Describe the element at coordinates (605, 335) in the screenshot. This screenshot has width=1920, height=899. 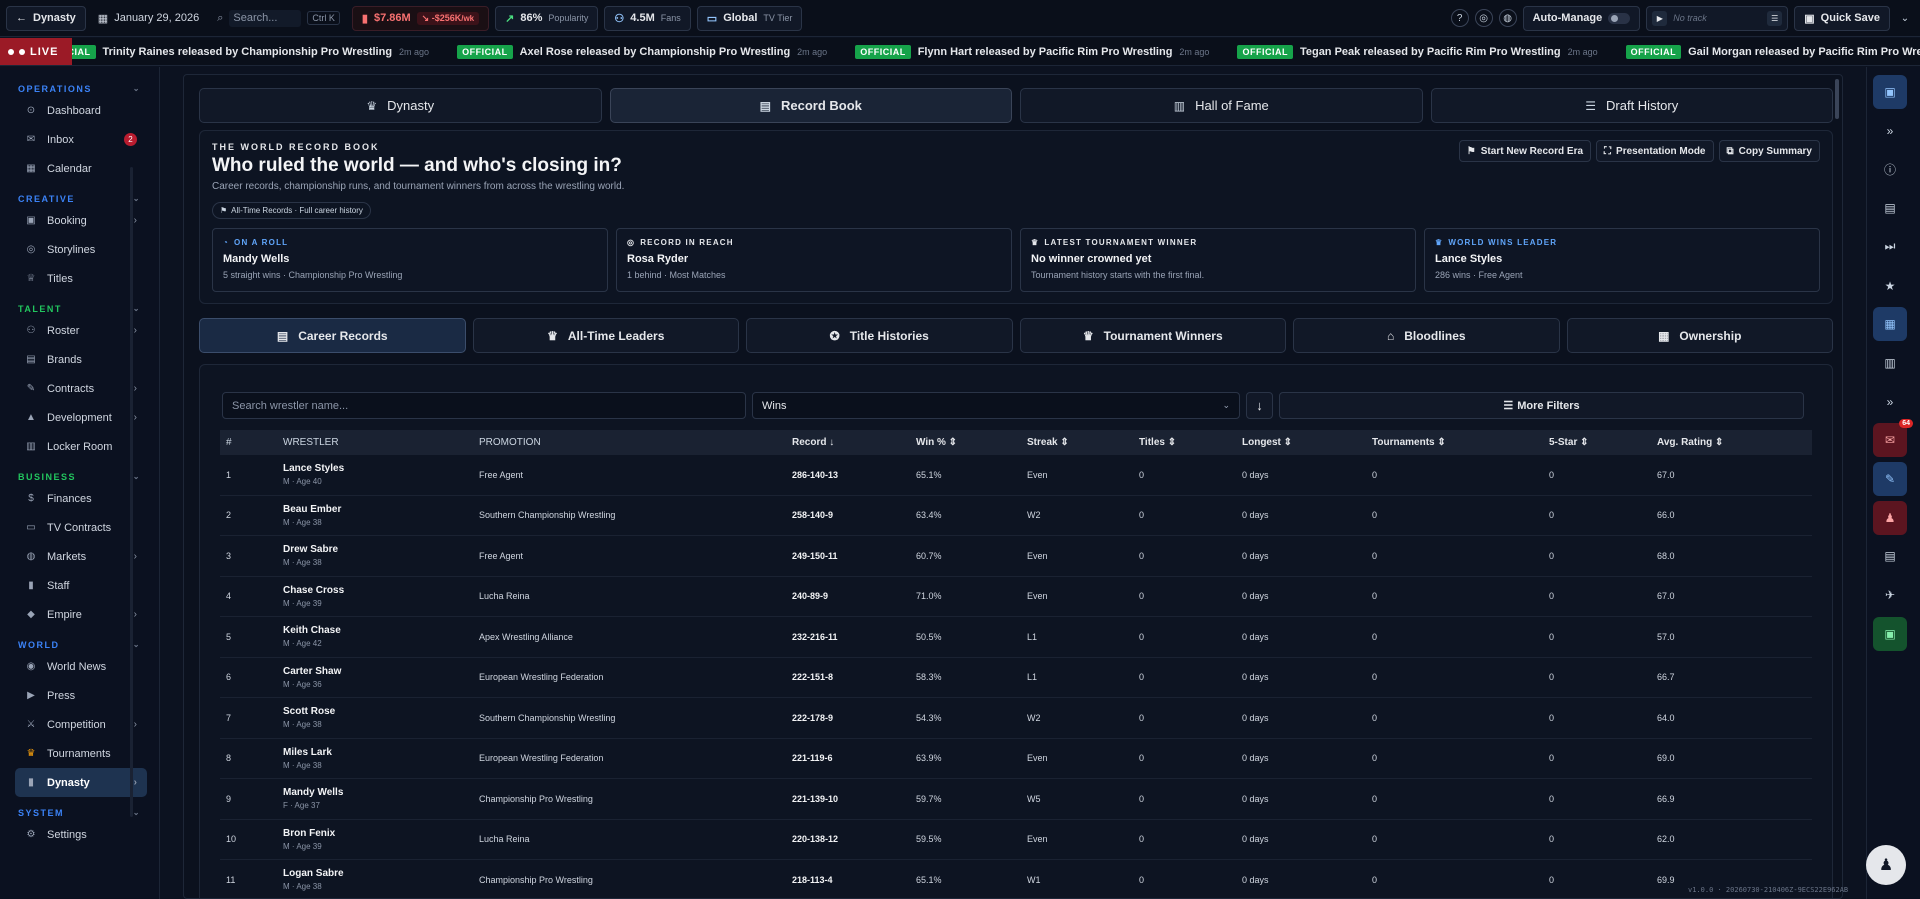
I see `tab-all-time-leaders: ♛ All-Time Leaders` at that location.